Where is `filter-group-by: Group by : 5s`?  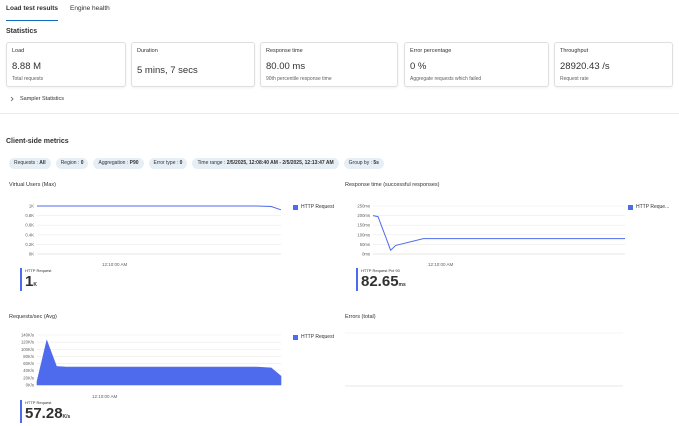
filter-group-by: Group by : 5s is located at coordinates (363, 163).